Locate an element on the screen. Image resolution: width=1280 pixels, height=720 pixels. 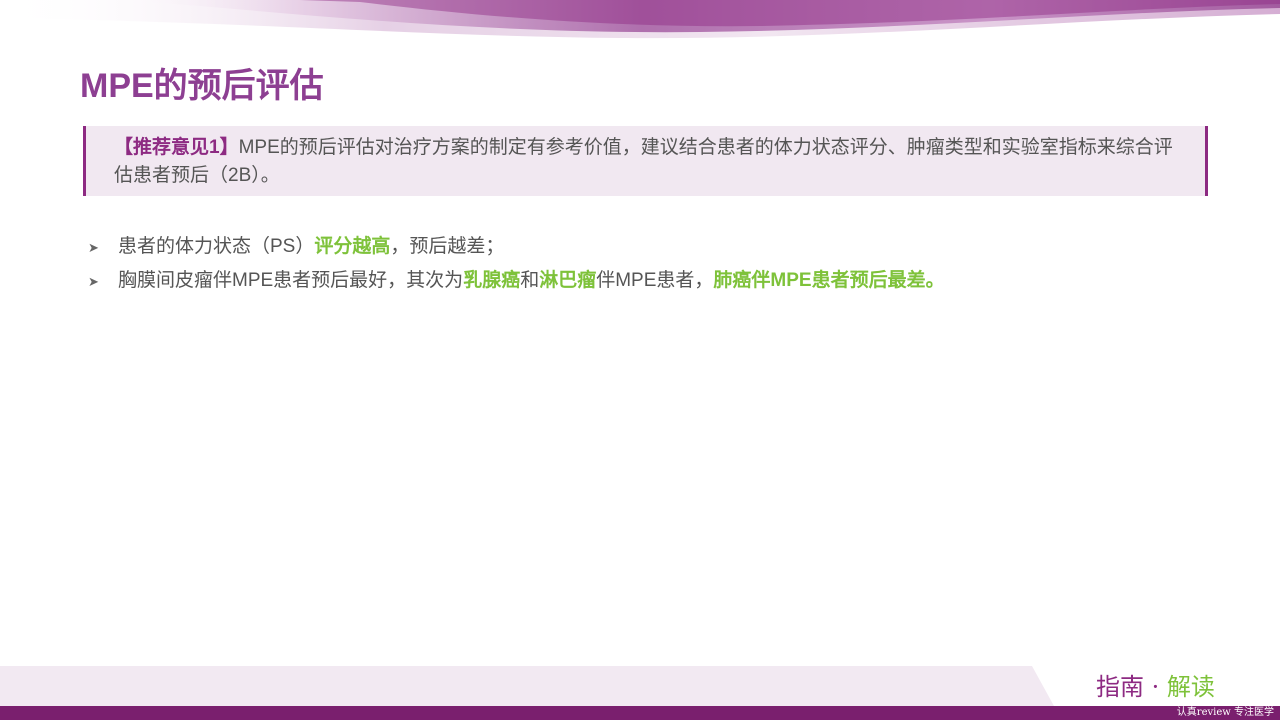
bullet-highlight: 评分越高 is located at coordinates (352, 246).